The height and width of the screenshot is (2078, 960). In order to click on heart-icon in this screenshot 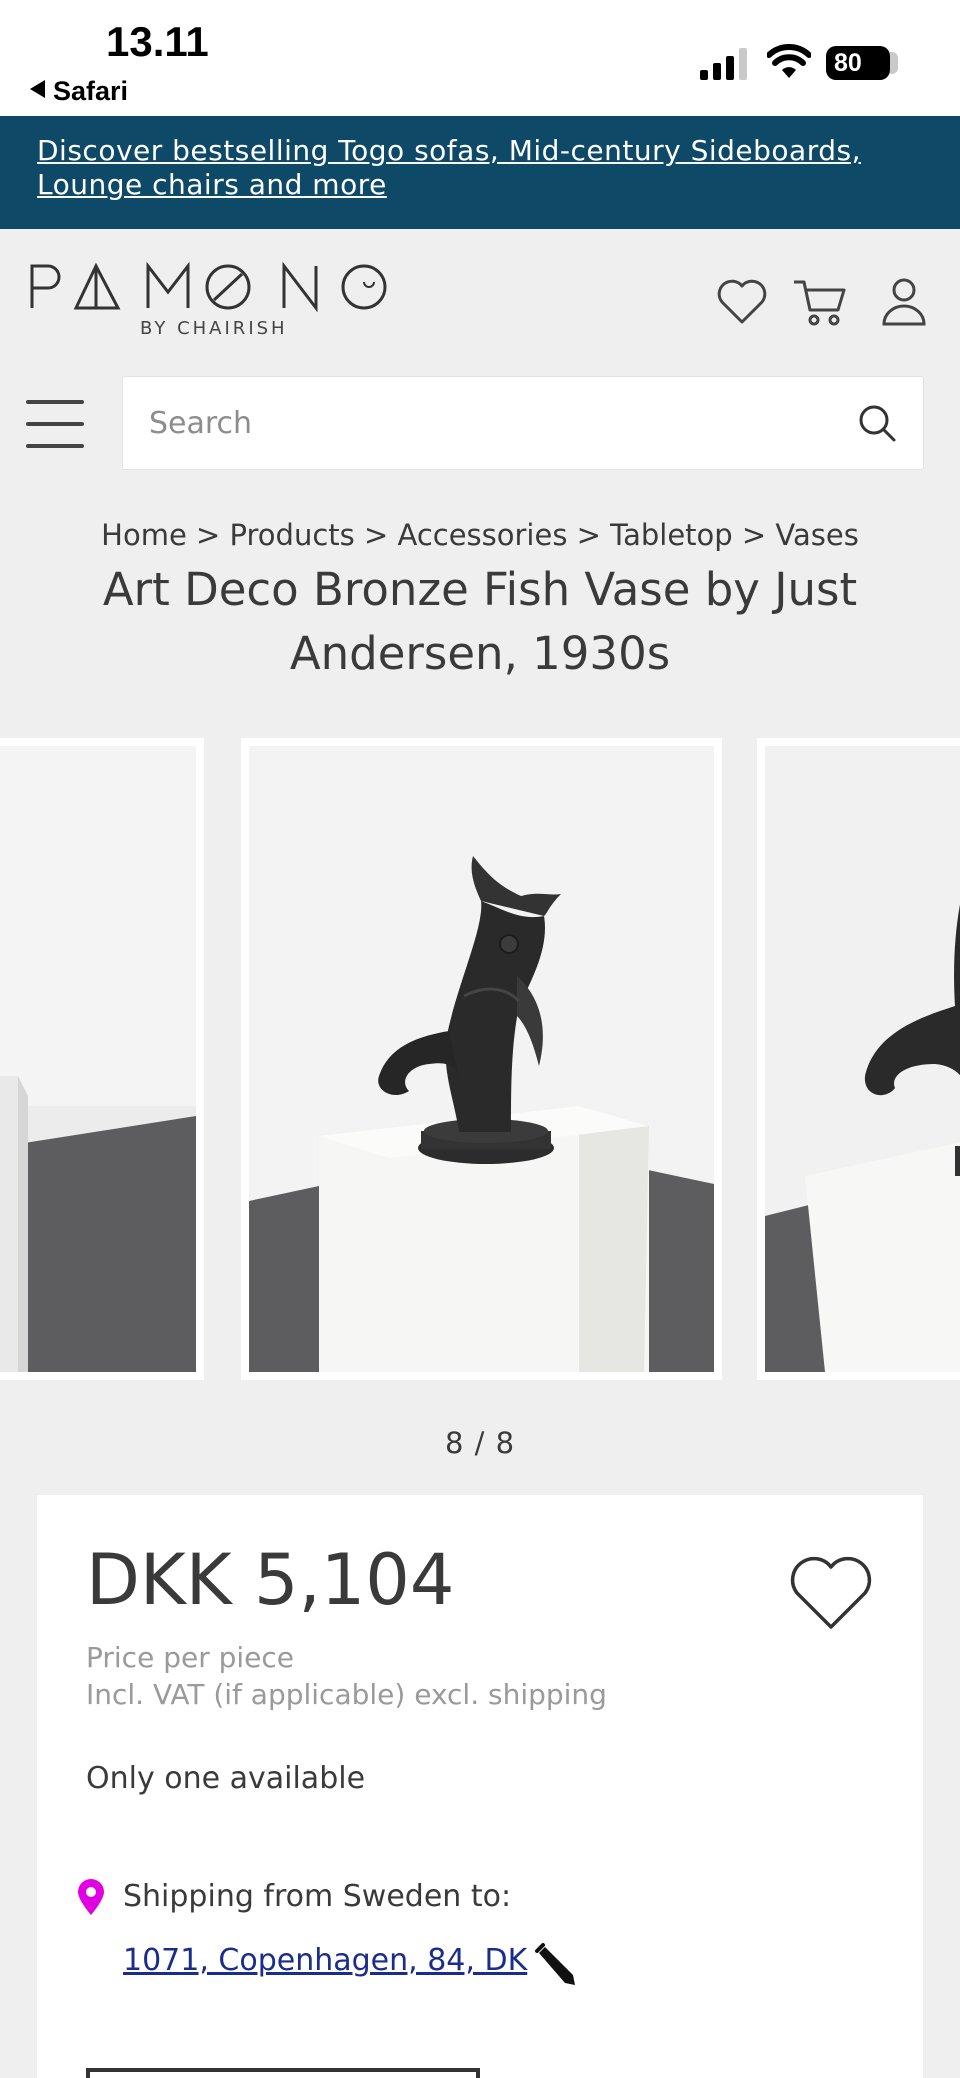, I will do `click(742, 302)`.